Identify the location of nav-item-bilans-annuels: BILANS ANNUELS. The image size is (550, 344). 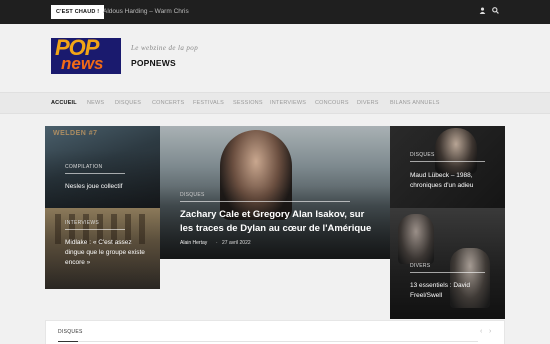
(415, 103).